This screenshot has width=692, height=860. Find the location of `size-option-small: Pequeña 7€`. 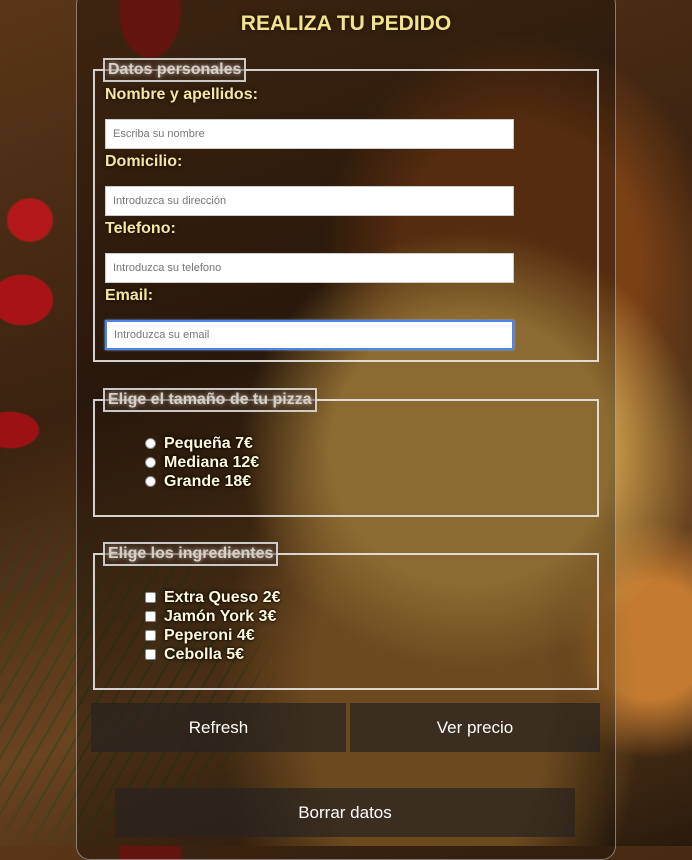

size-option-small: Pequeña 7€ is located at coordinates (199, 443).